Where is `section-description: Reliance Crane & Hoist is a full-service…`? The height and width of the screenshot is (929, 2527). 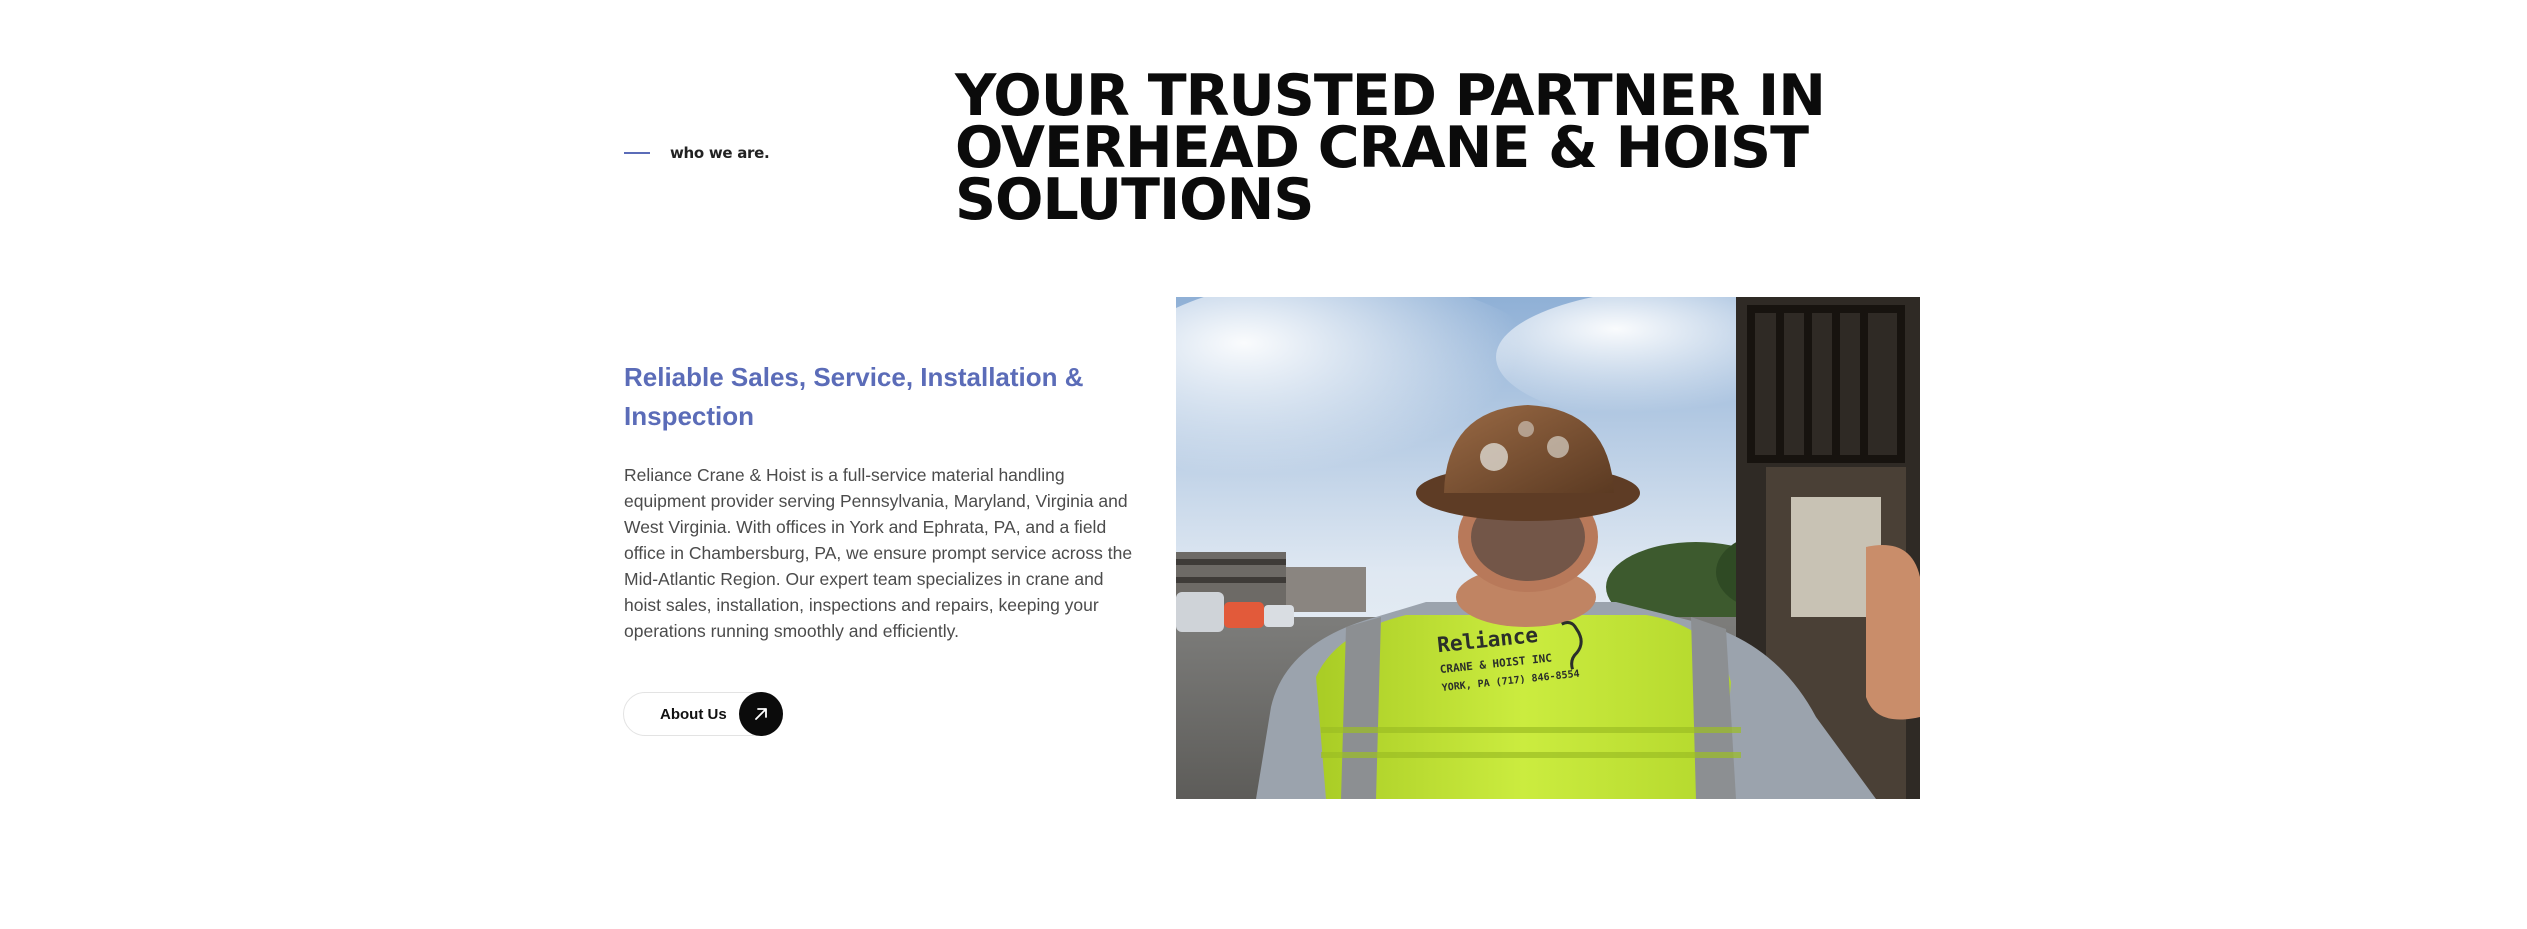
section-description: Reliance Crane & Hoist is a full-service… is located at coordinates (878, 553).